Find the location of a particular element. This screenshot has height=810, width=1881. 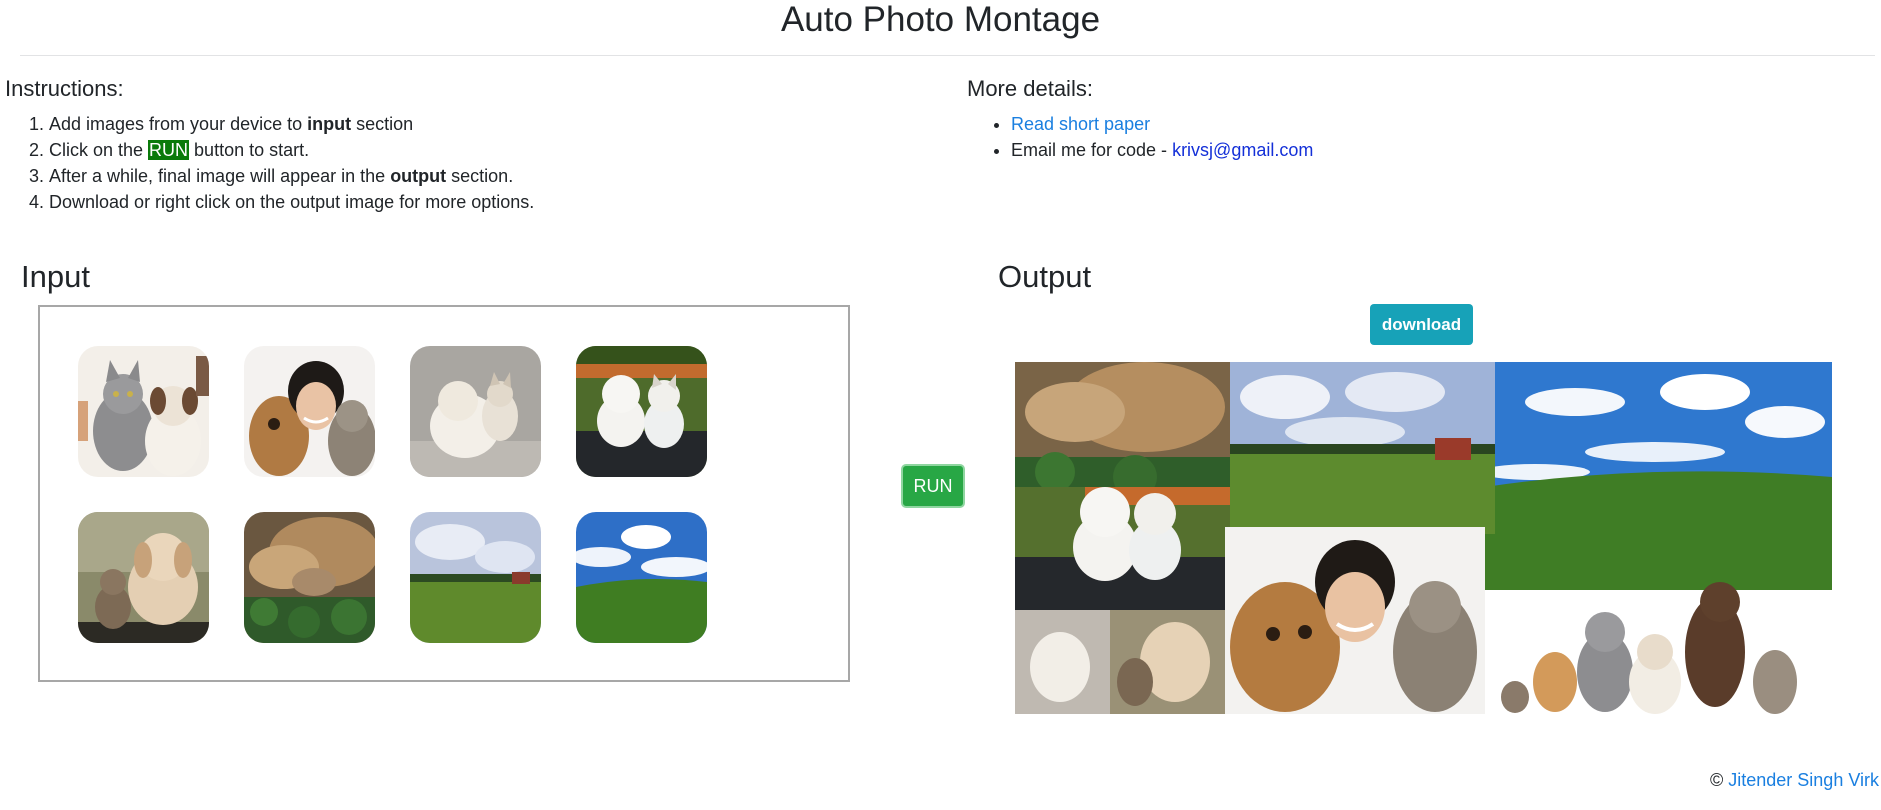

read-paper-link: Read short paper is located at coordinates (1080, 124).